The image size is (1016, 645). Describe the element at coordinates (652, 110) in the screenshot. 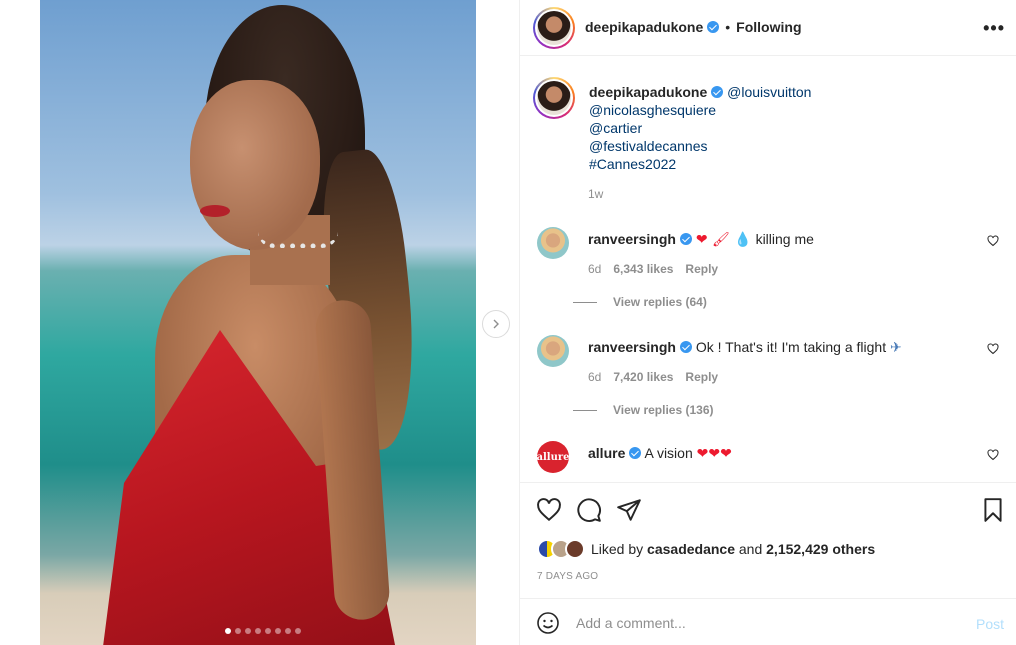

I see `caption-mention: @nicolasghesquiere` at that location.